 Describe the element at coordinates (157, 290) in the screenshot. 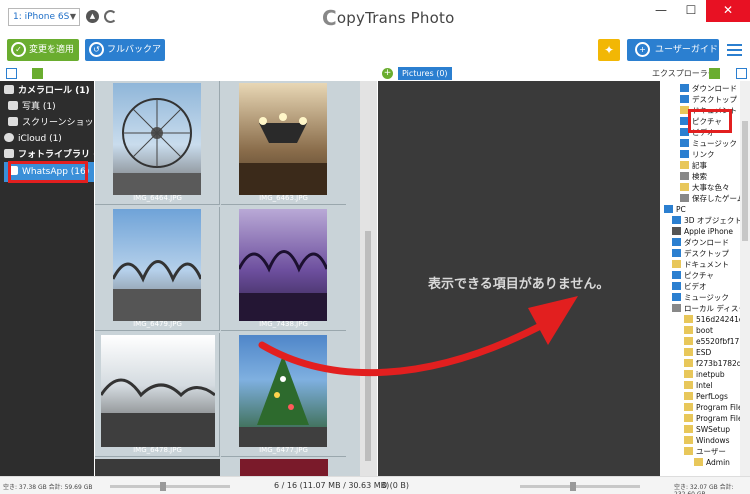

I see `roller-coaster-image` at that location.